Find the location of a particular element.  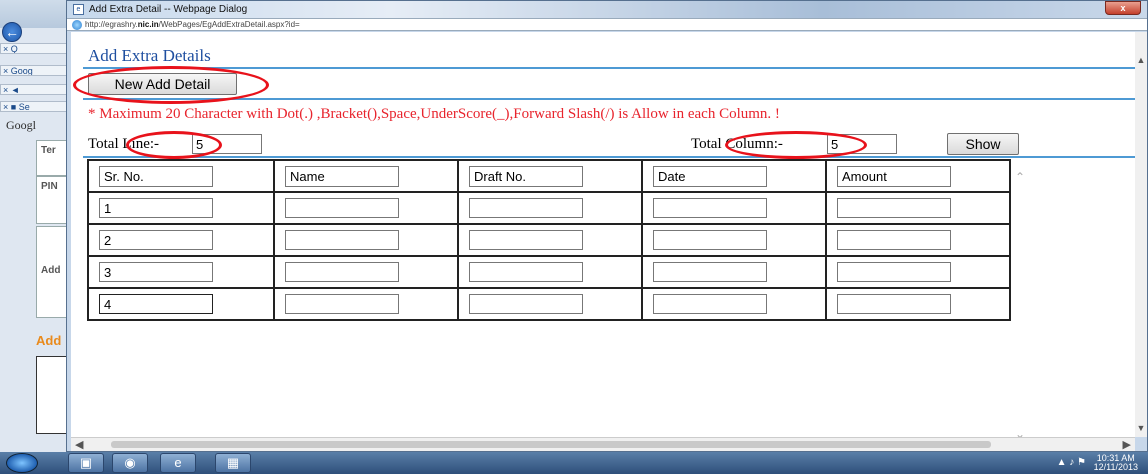

bg-google-label: Googl is located at coordinates (21, 125).